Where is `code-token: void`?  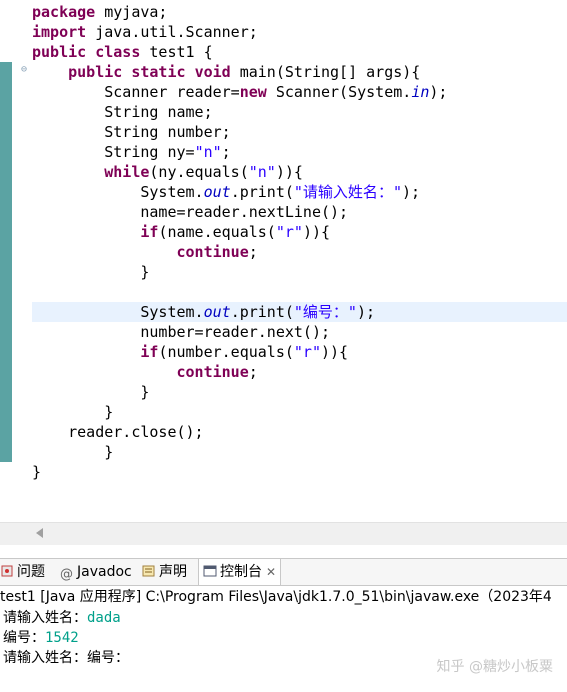
code-token: void is located at coordinates (212, 72).